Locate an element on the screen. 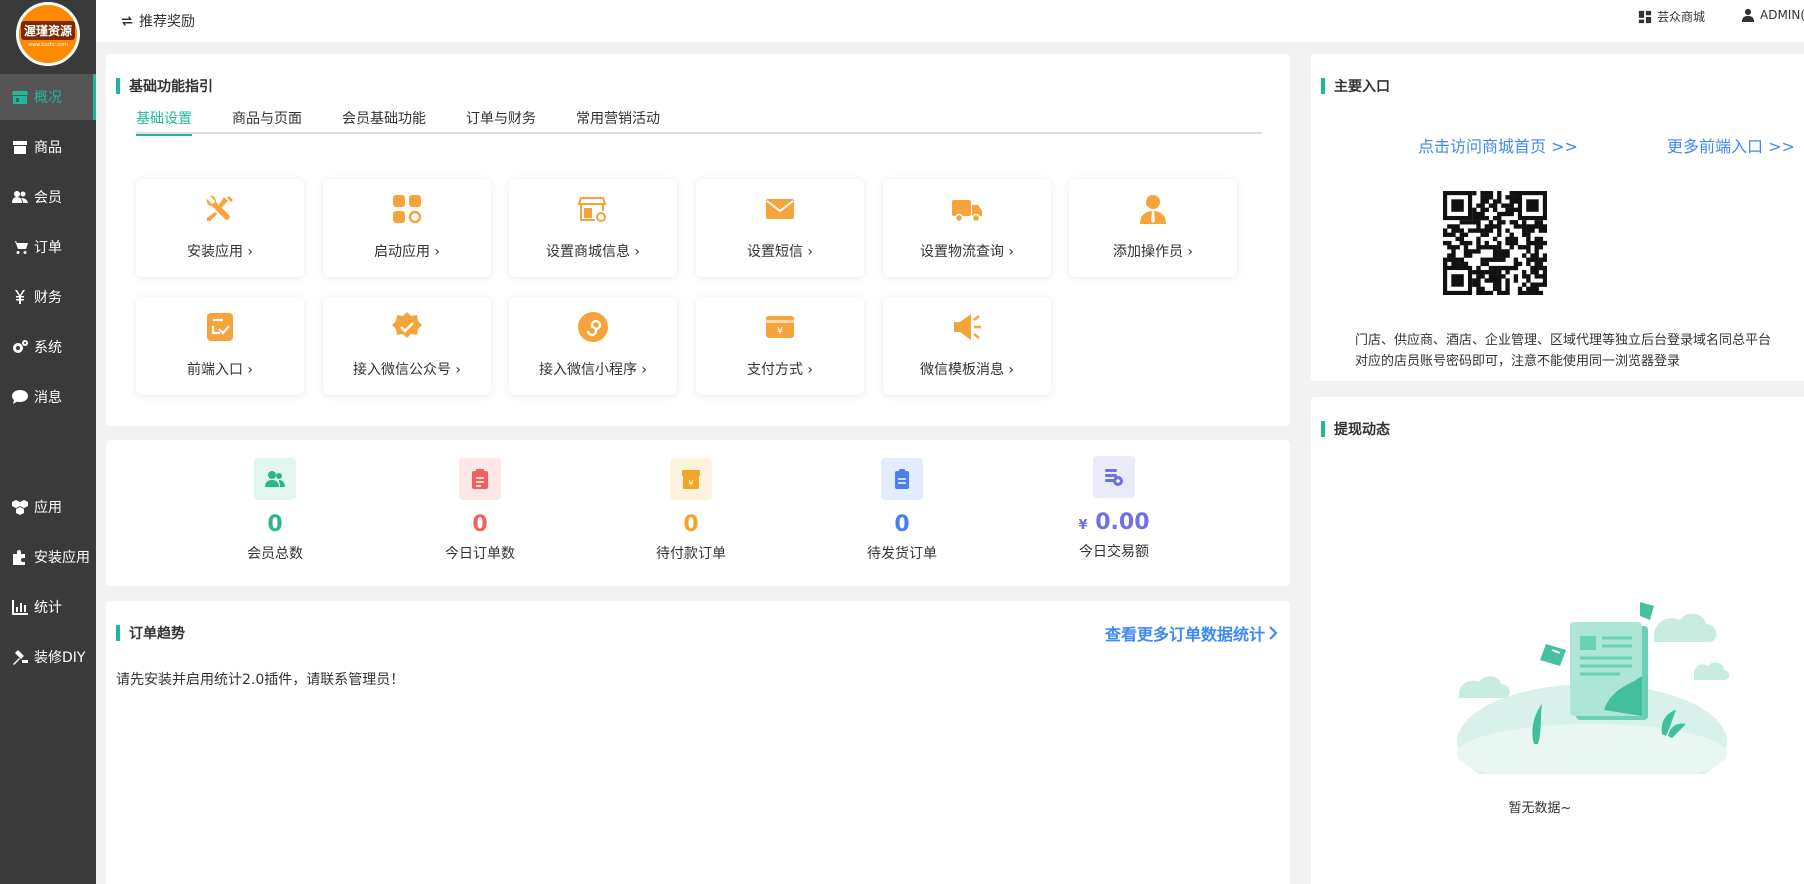  tile-label: 添加操作员 is located at coordinates (1147, 252).